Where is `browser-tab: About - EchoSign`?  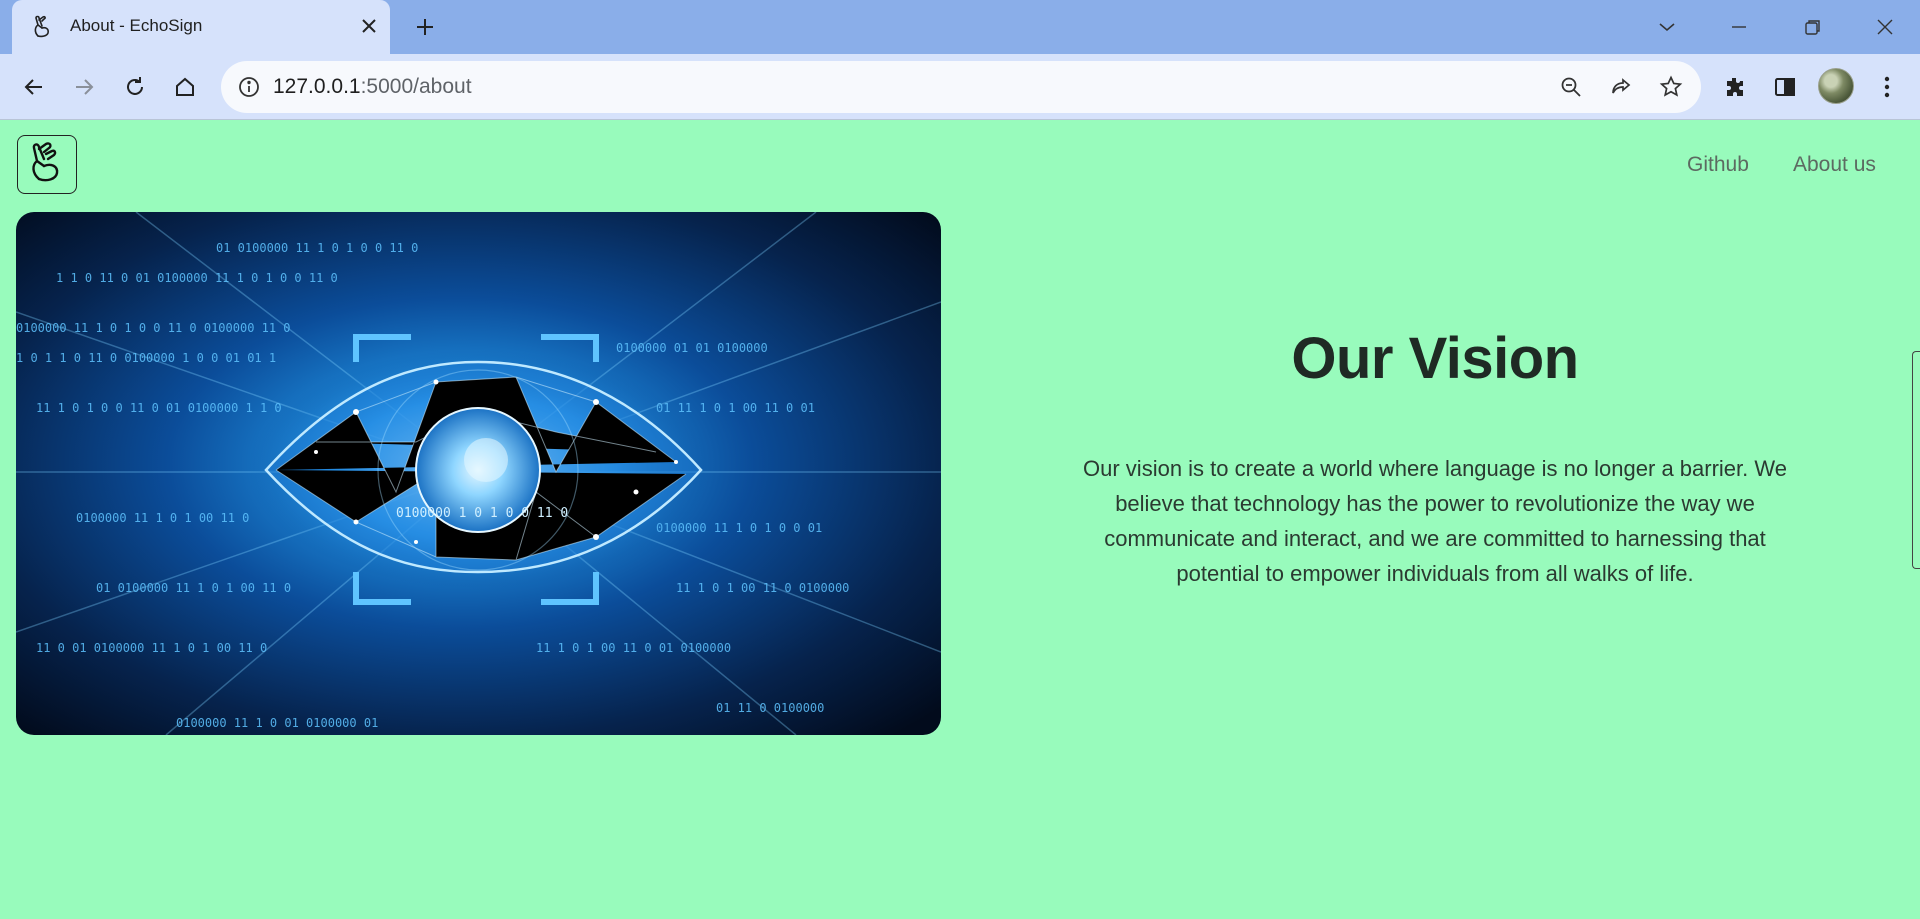
browser-tab: About - EchoSign is located at coordinates (201, 27).